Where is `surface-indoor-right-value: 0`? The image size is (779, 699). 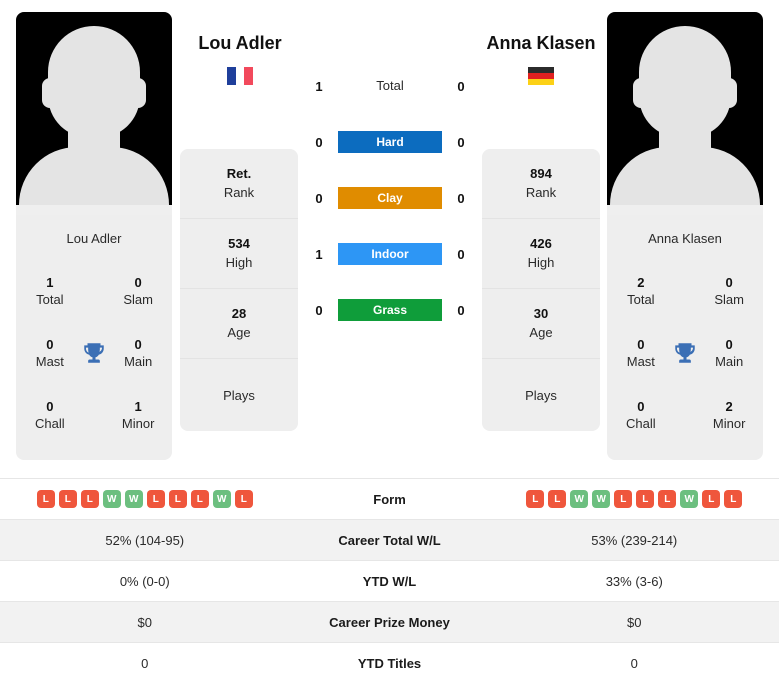 surface-indoor-right-value: 0 is located at coordinates (461, 254).